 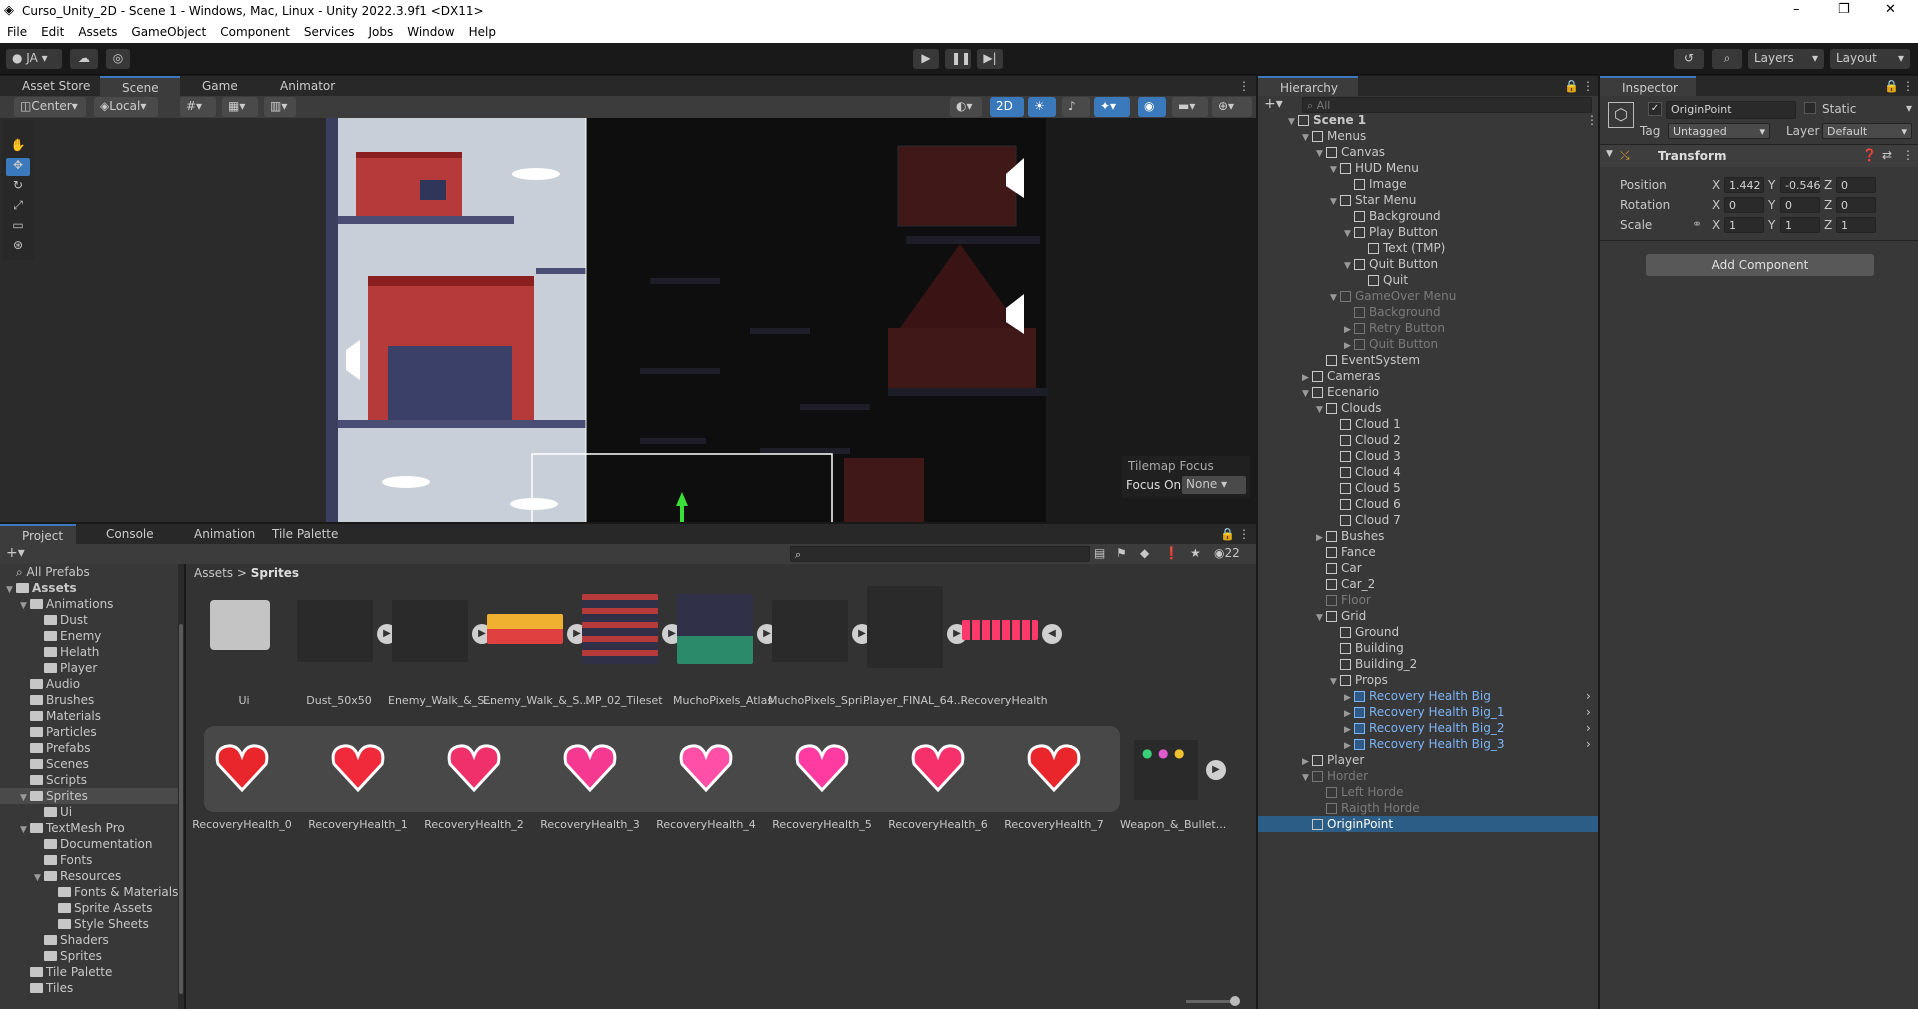 What do you see at coordinates (1719, 131) in the screenshot?
I see `tag-dropdown: Untagged ▾` at bounding box center [1719, 131].